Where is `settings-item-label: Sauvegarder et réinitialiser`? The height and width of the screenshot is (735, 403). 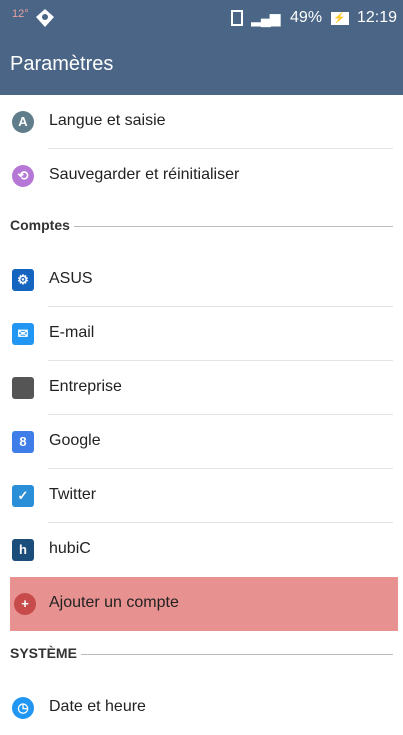 settings-item-label: Sauvegarder et réinitialiser is located at coordinates (144, 174).